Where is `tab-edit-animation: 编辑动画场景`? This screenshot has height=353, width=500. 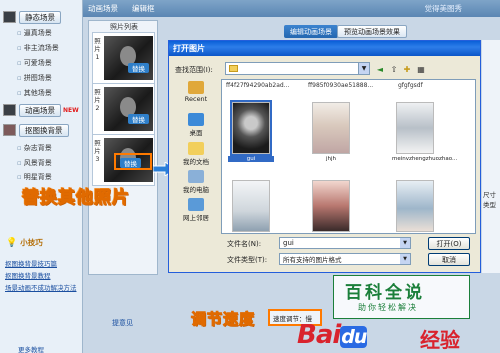 tab-edit-animation: 编辑动画场景 is located at coordinates (311, 31).